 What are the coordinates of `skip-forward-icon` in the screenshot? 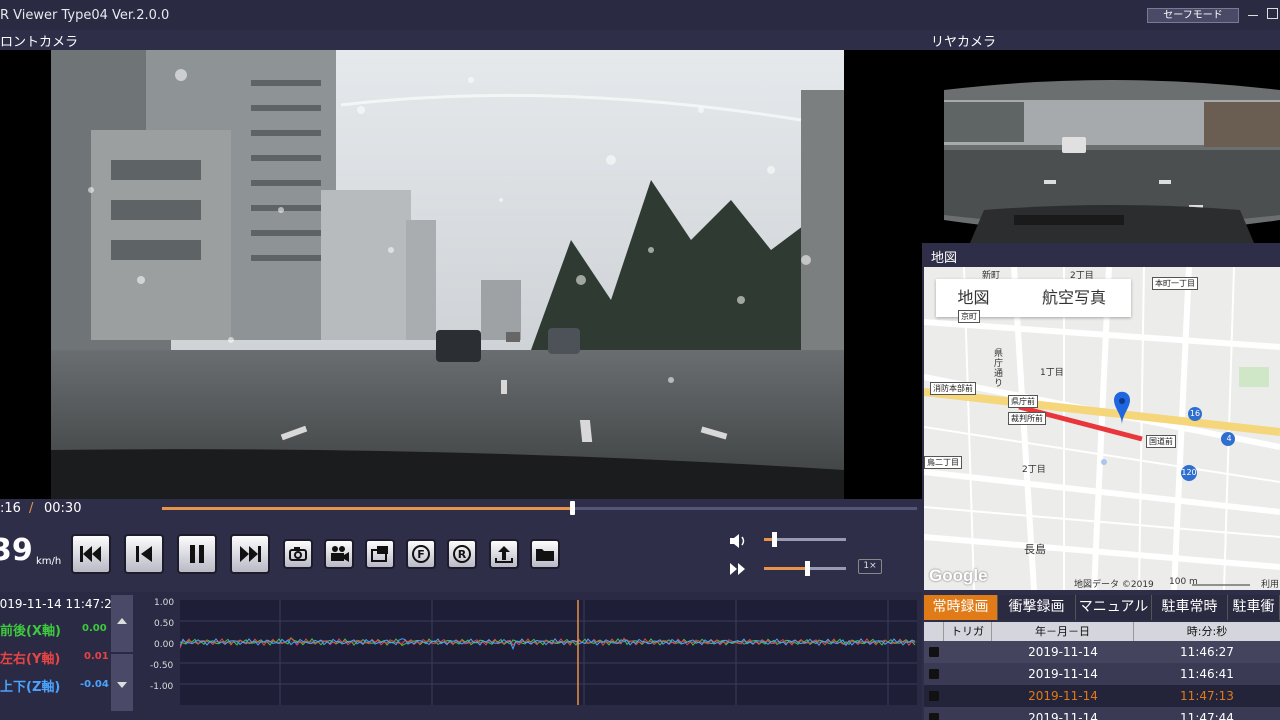 It's located at (250, 554).